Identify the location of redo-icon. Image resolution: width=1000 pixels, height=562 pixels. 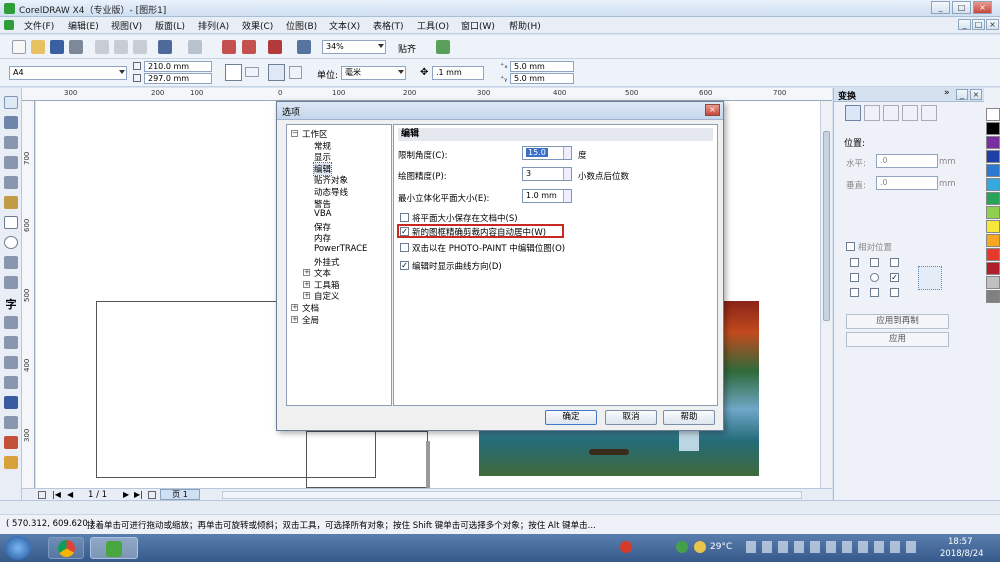
(195, 47).